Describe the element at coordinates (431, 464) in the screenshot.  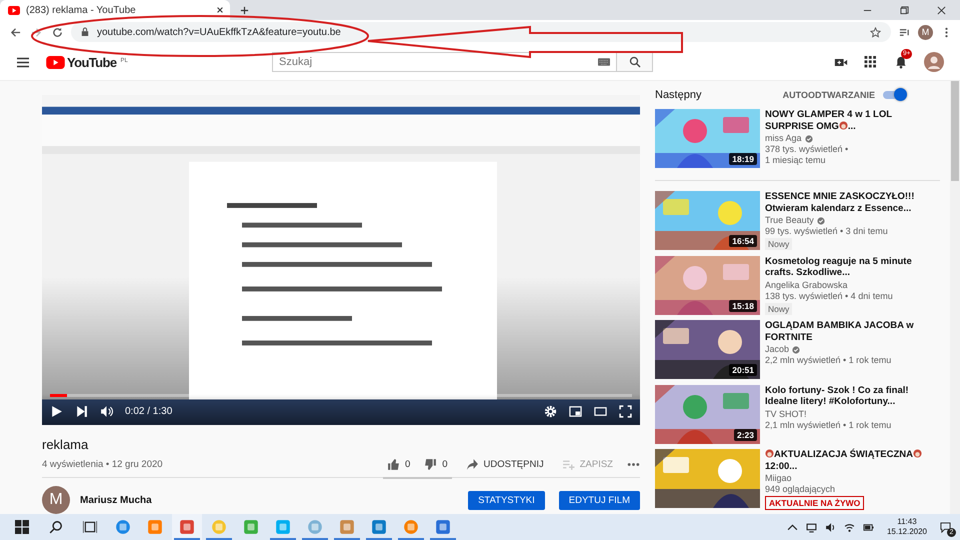
I see `thumbs-down-icon` at that location.